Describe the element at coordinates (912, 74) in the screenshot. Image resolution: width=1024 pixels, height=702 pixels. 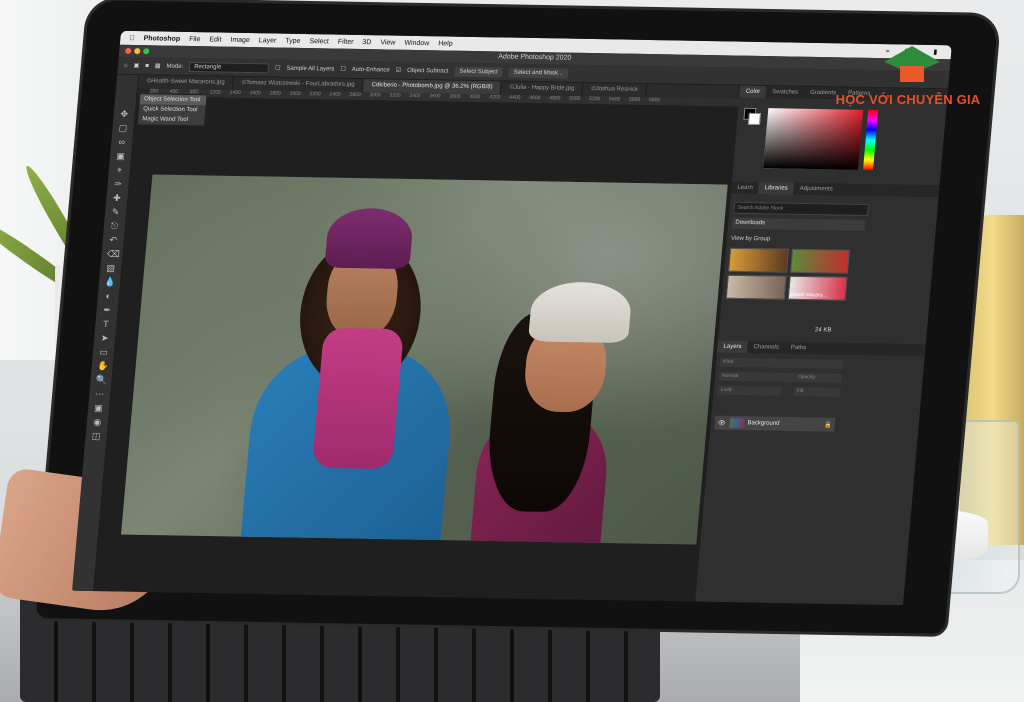
I see `logo-house-icon` at that location.